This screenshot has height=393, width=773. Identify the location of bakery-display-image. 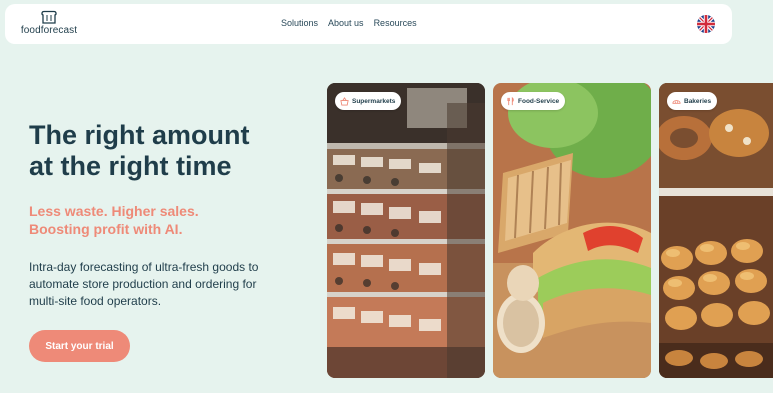
(716, 230).